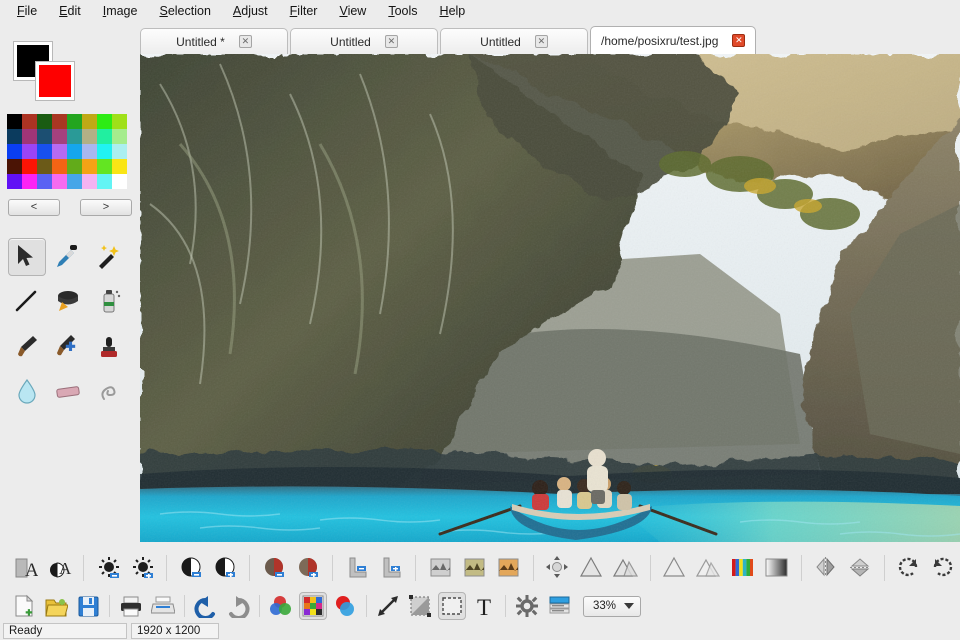 The image size is (960, 640). I want to click on save-file-button, so click(88, 606).